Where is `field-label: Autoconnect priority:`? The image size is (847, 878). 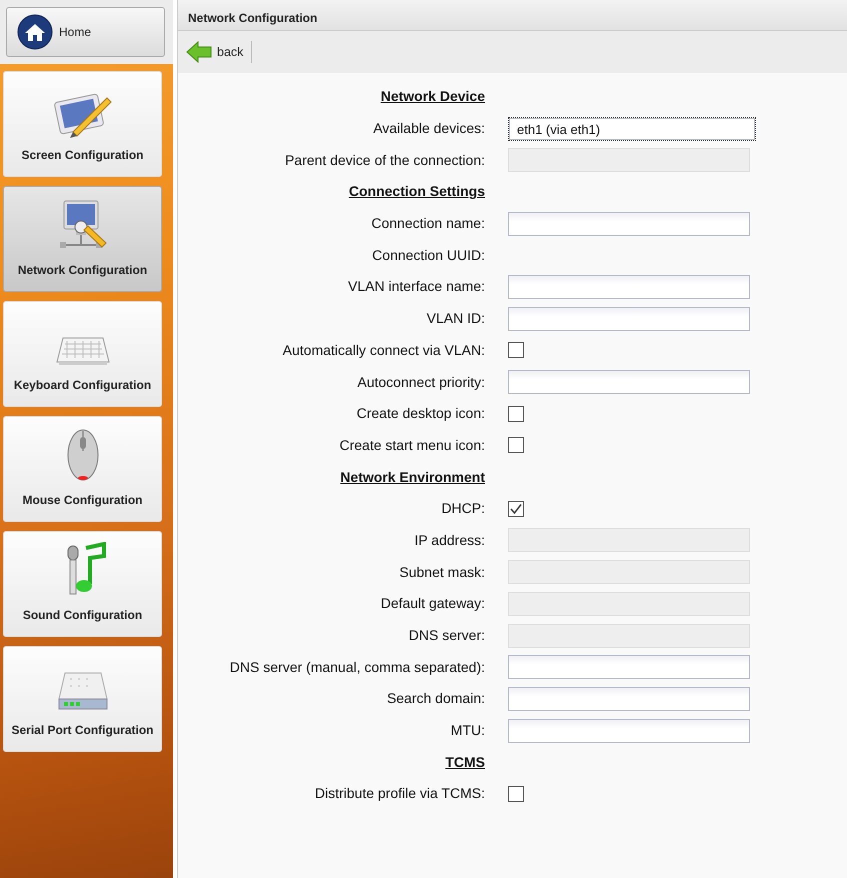 field-label: Autoconnect priority: is located at coordinates (420, 382).